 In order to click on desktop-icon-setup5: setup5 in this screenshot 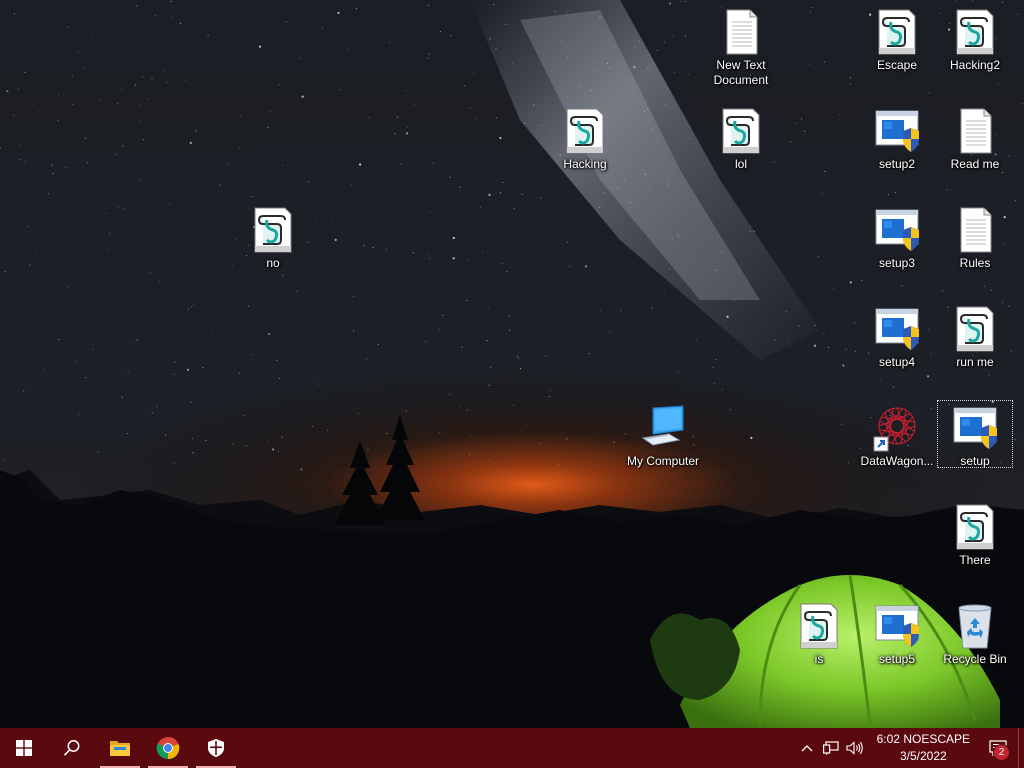, I will do `click(897, 632)`.